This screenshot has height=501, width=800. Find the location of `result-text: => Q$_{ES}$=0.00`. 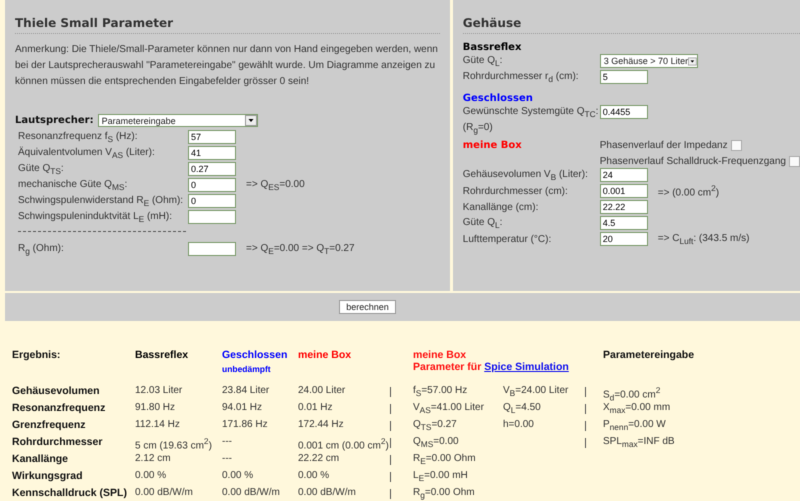

result-text: => Q$_{ES}$=0.00 is located at coordinates (275, 185).